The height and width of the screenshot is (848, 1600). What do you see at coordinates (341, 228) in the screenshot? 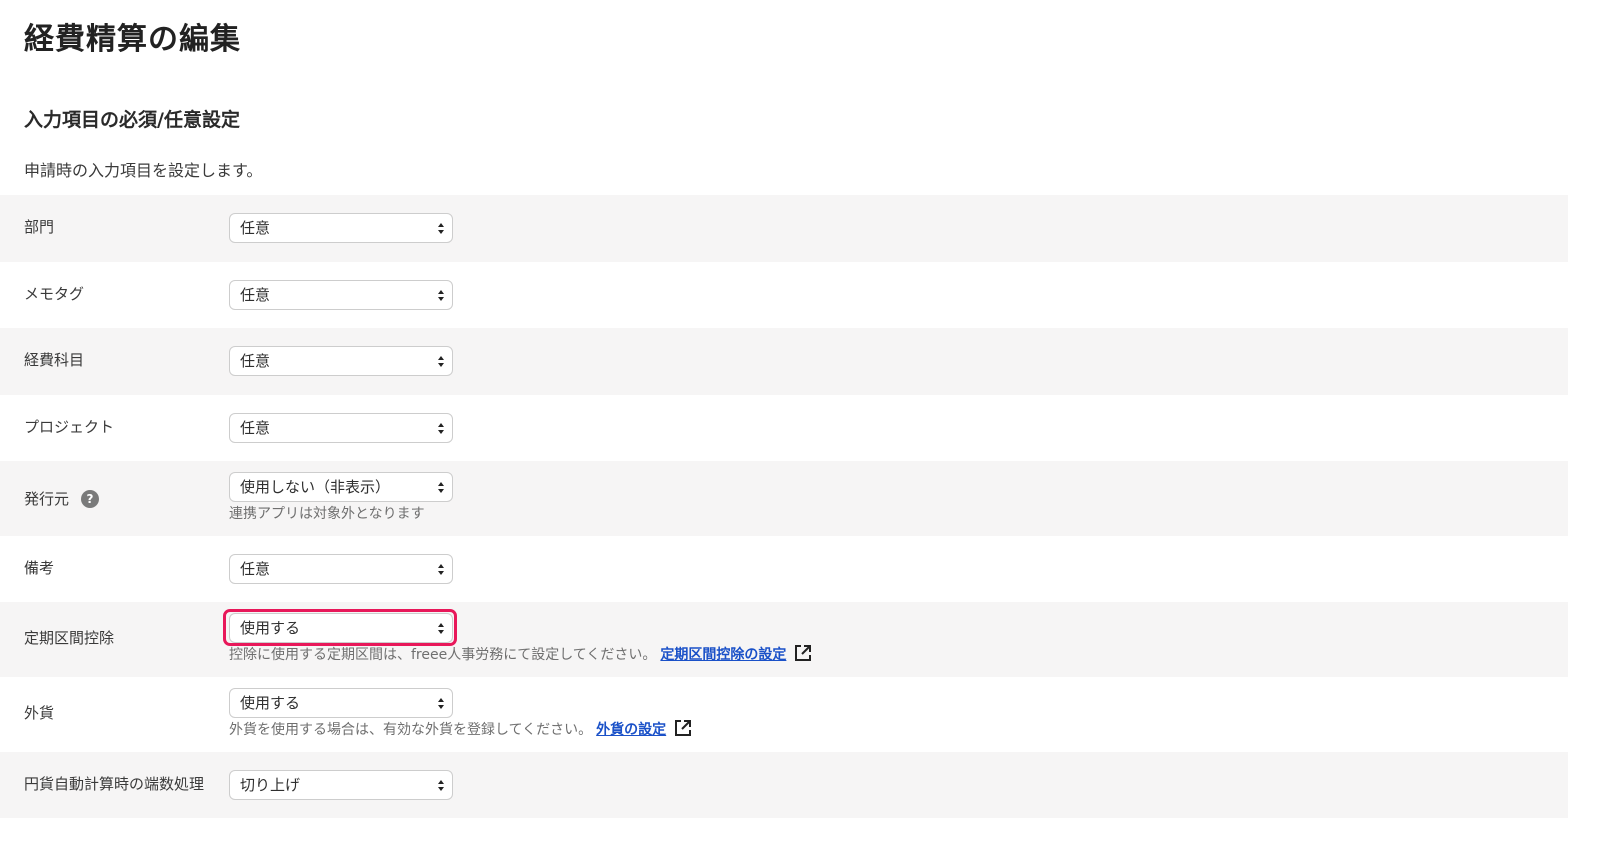
I see `department-select: 任意` at bounding box center [341, 228].